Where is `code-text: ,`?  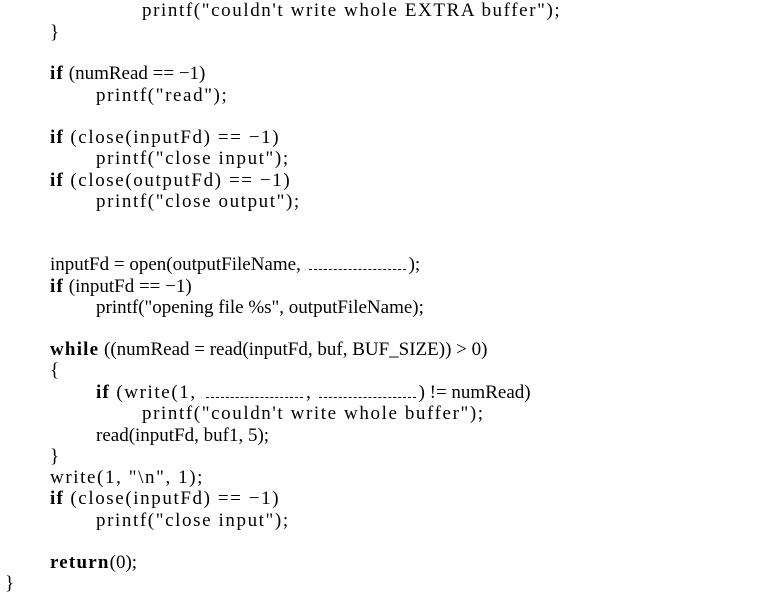
code-text: , is located at coordinates (311, 392).